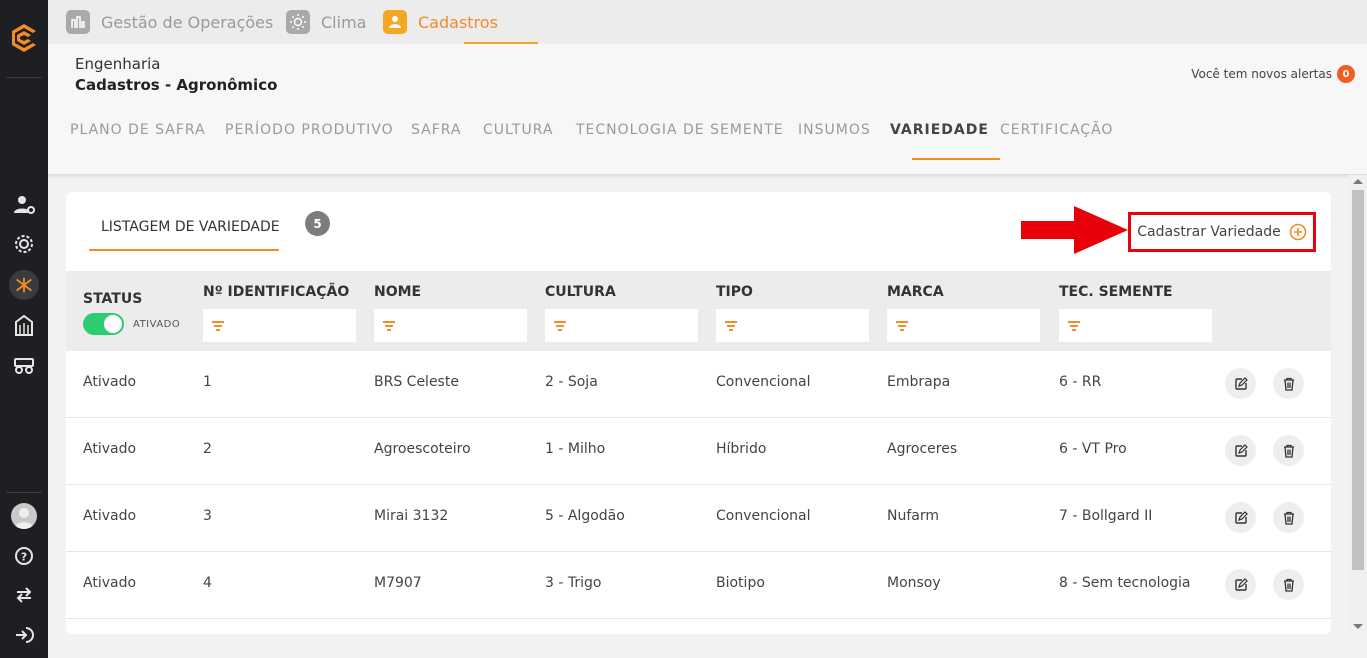 The image size is (1367, 658). Describe the element at coordinates (922, 449) in the screenshot. I see `cell-marca: Agroceres` at that location.